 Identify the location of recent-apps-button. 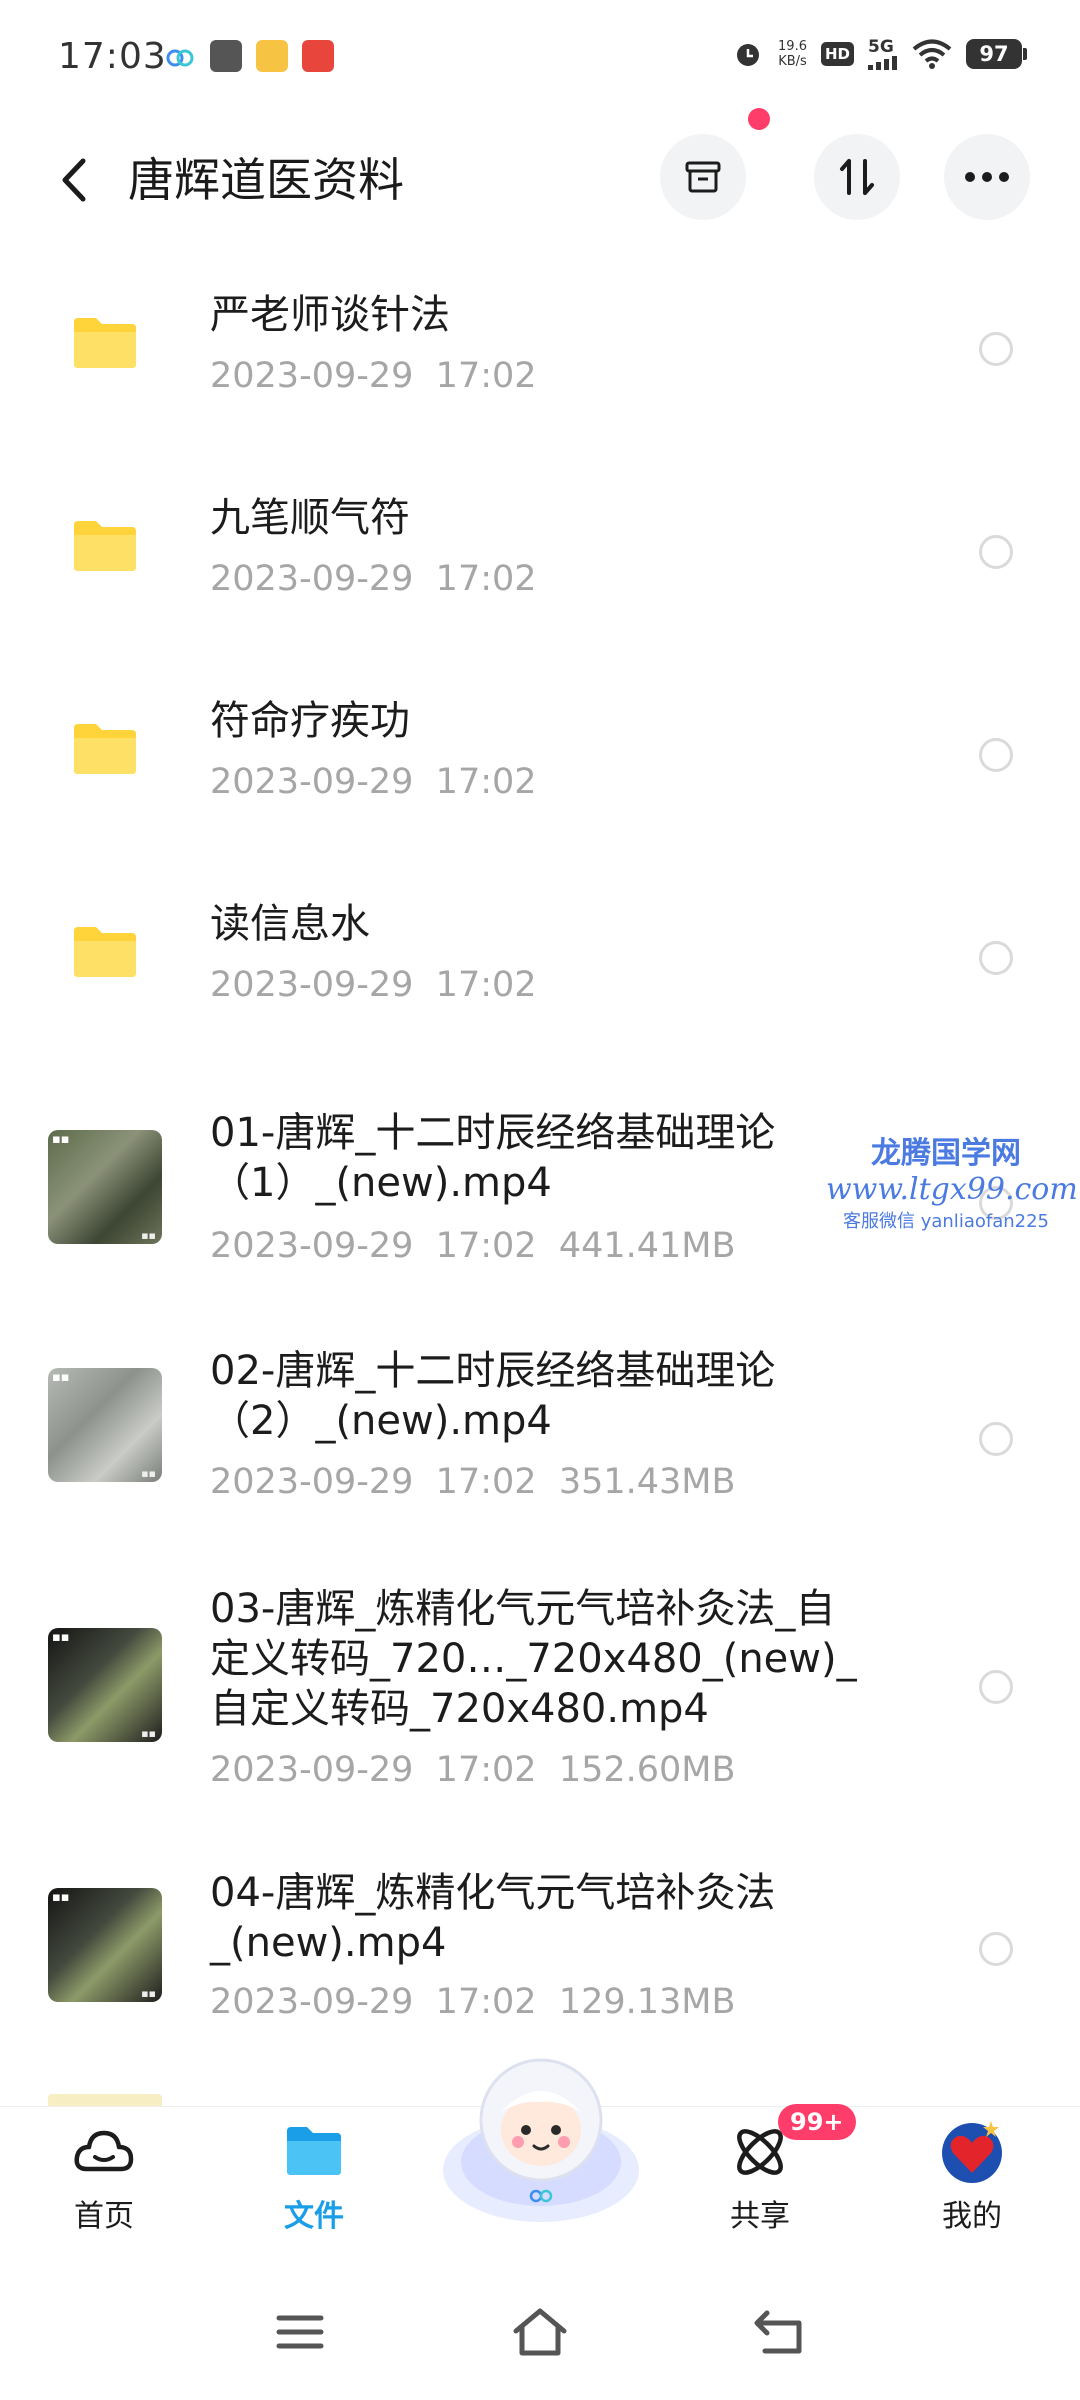
(300, 2332).